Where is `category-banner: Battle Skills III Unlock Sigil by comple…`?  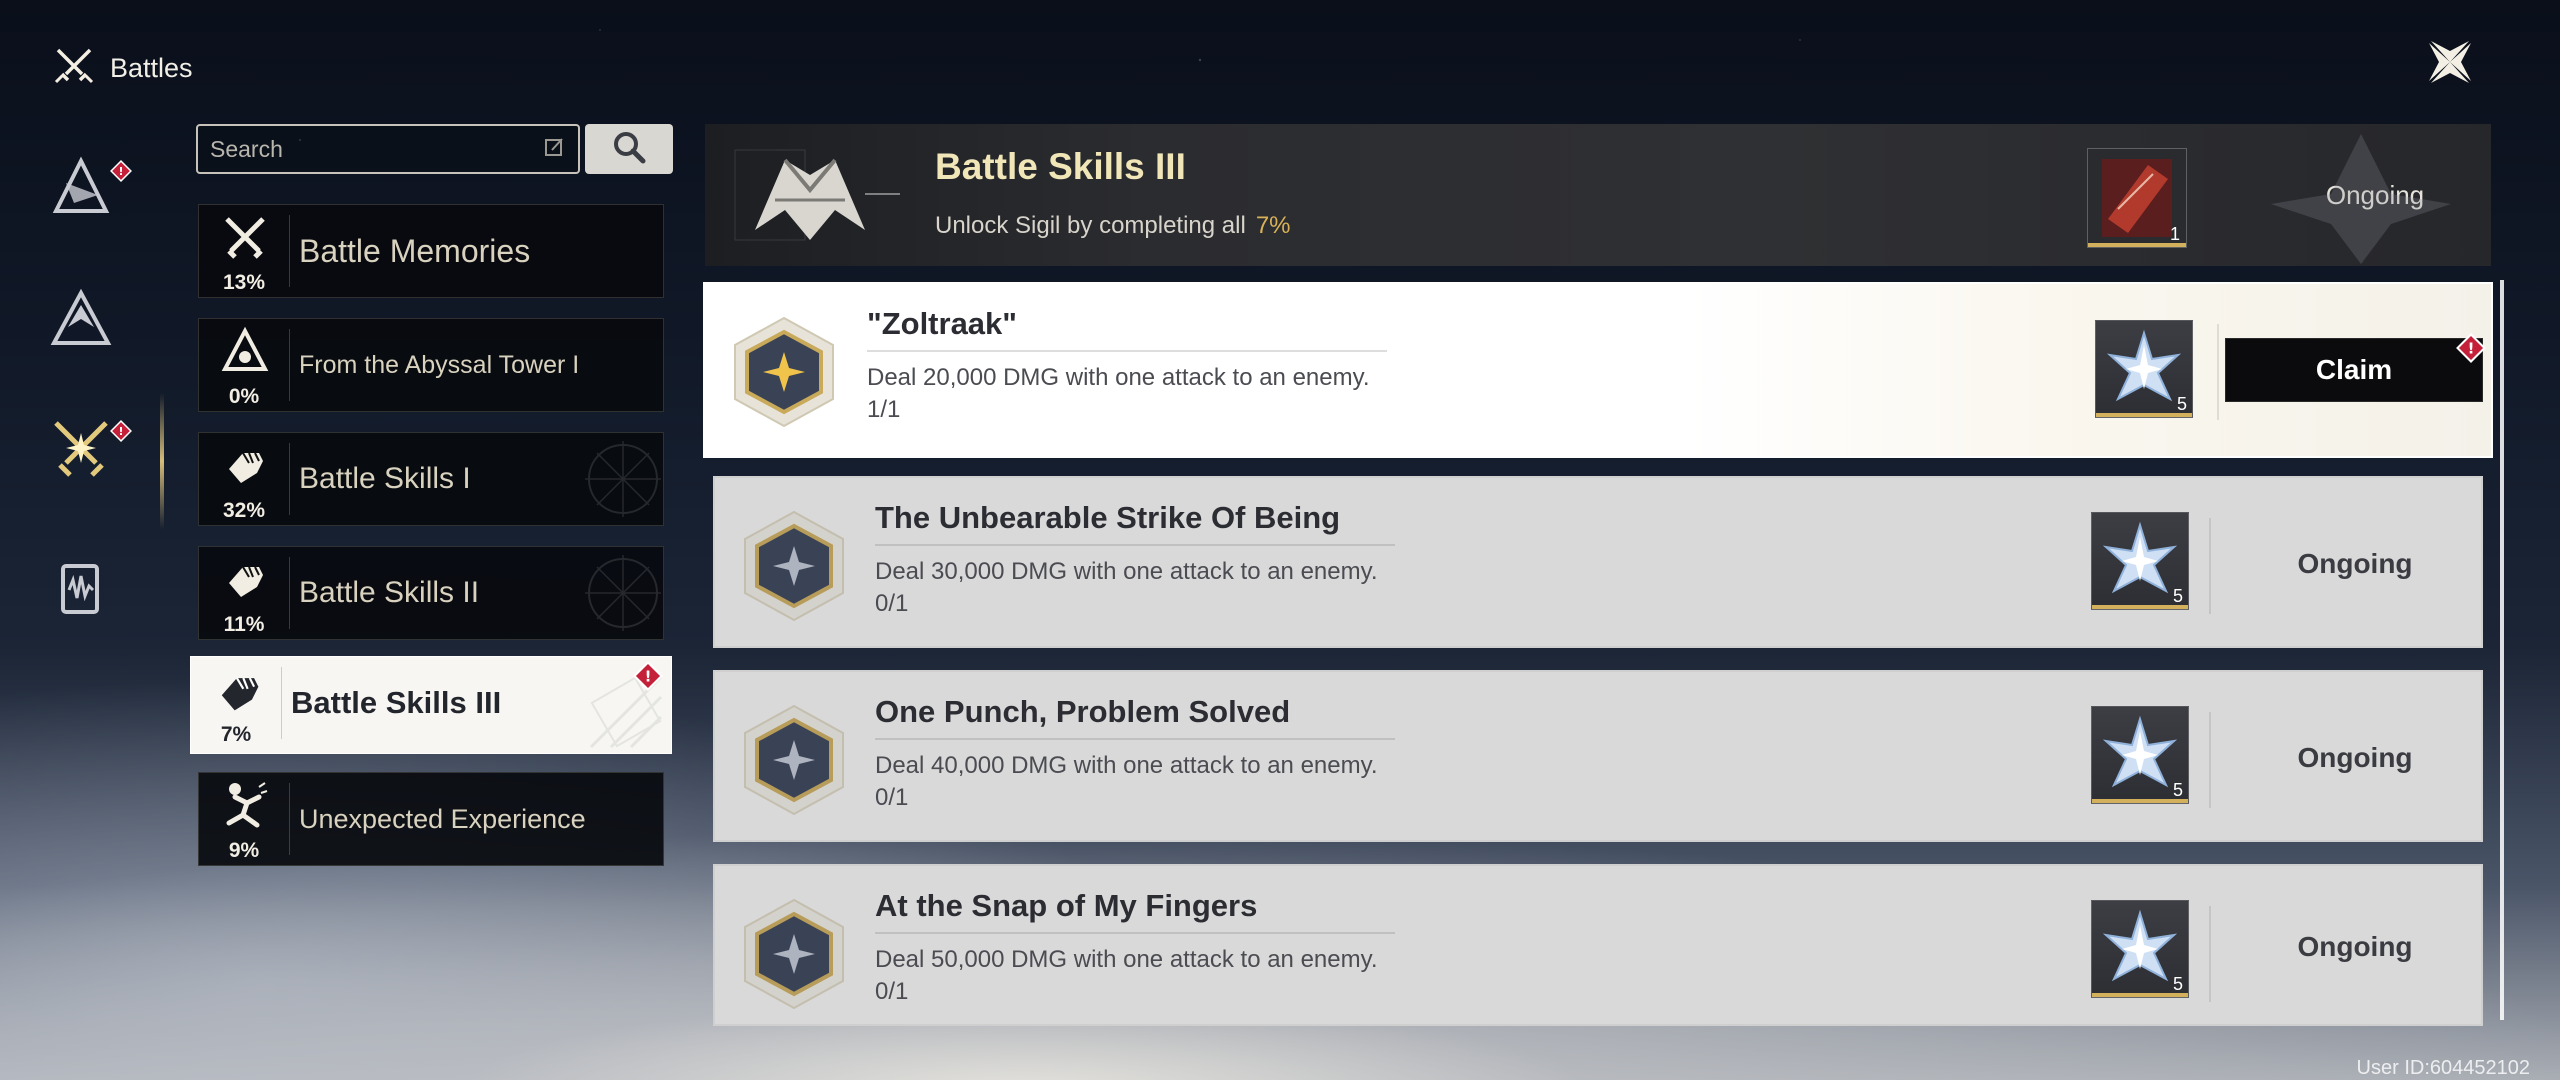
category-banner: Battle Skills III Unlock Sigil by comple… is located at coordinates (1598, 195).